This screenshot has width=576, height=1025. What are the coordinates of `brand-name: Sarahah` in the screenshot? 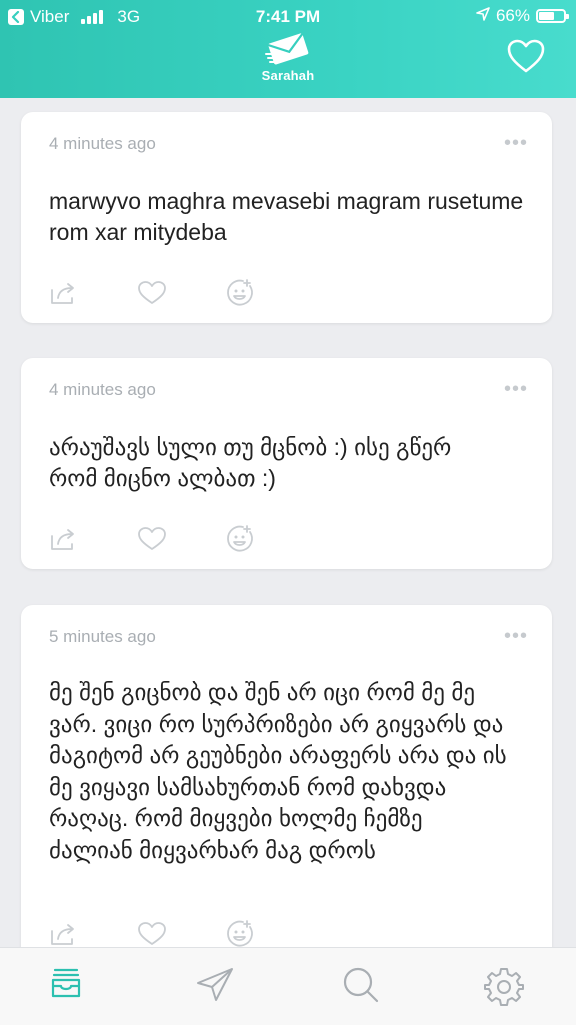 It's located at (288, 75).